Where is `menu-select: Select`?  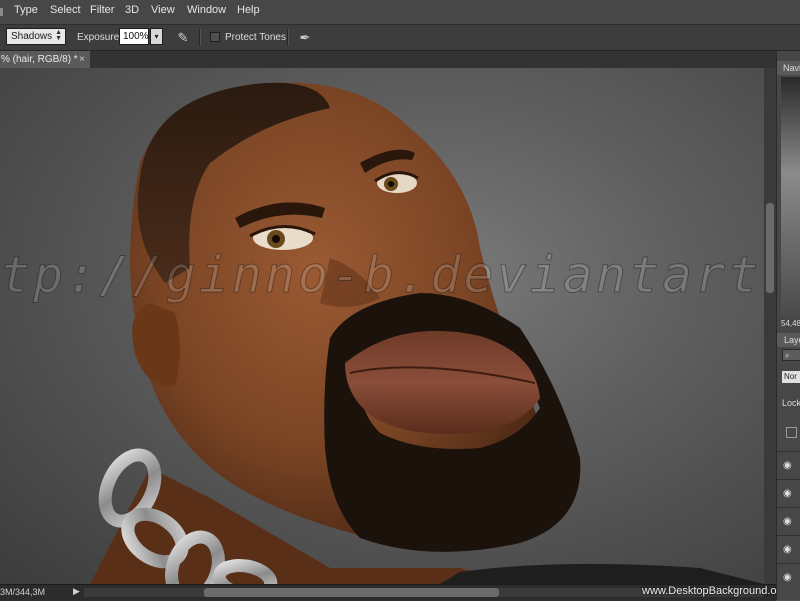 menu-select: Select is located at coordinates (65, 10).